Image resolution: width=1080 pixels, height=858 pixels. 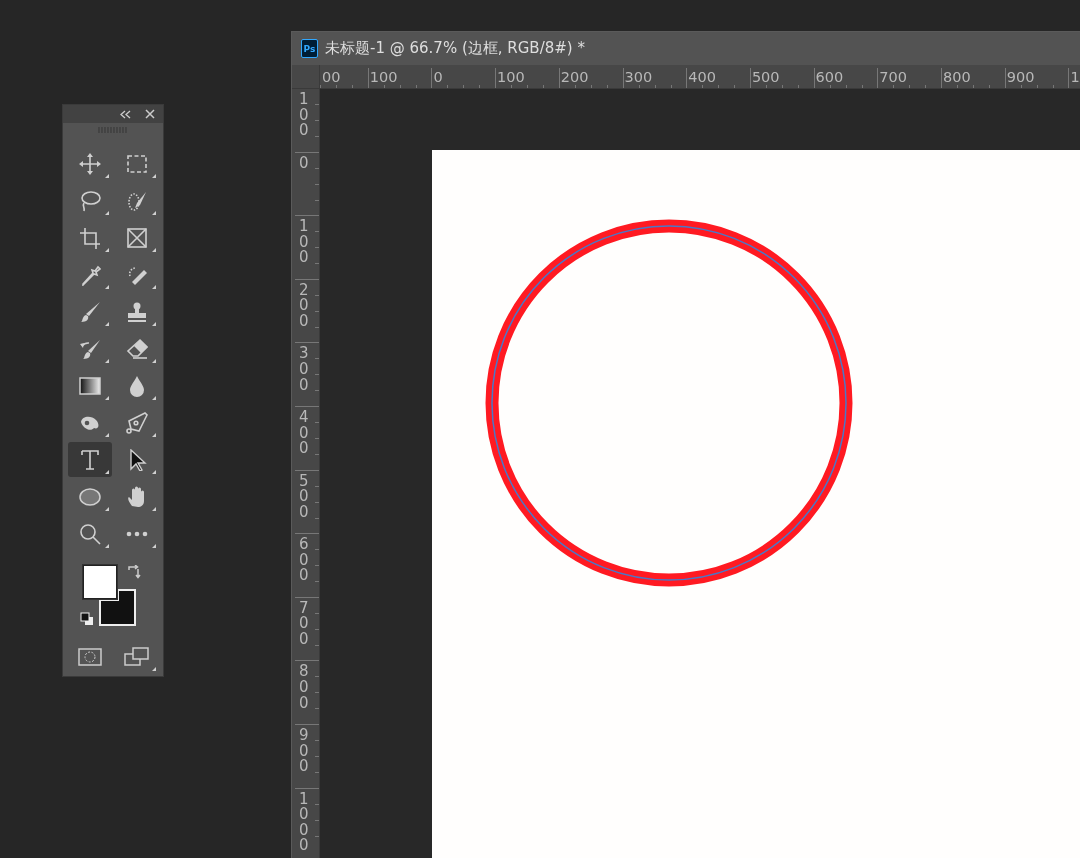 What do you see at coordinates (100, 582) in the screenshot?
I see `foreground-color-swatch` at bounding box center [100, 582].